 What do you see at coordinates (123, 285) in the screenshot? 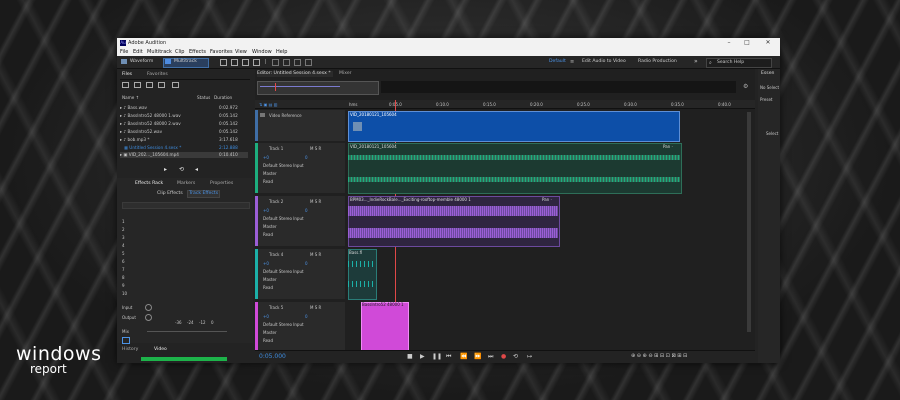
I see `effect-slot-9: 9` at bounding box center [123, 285].